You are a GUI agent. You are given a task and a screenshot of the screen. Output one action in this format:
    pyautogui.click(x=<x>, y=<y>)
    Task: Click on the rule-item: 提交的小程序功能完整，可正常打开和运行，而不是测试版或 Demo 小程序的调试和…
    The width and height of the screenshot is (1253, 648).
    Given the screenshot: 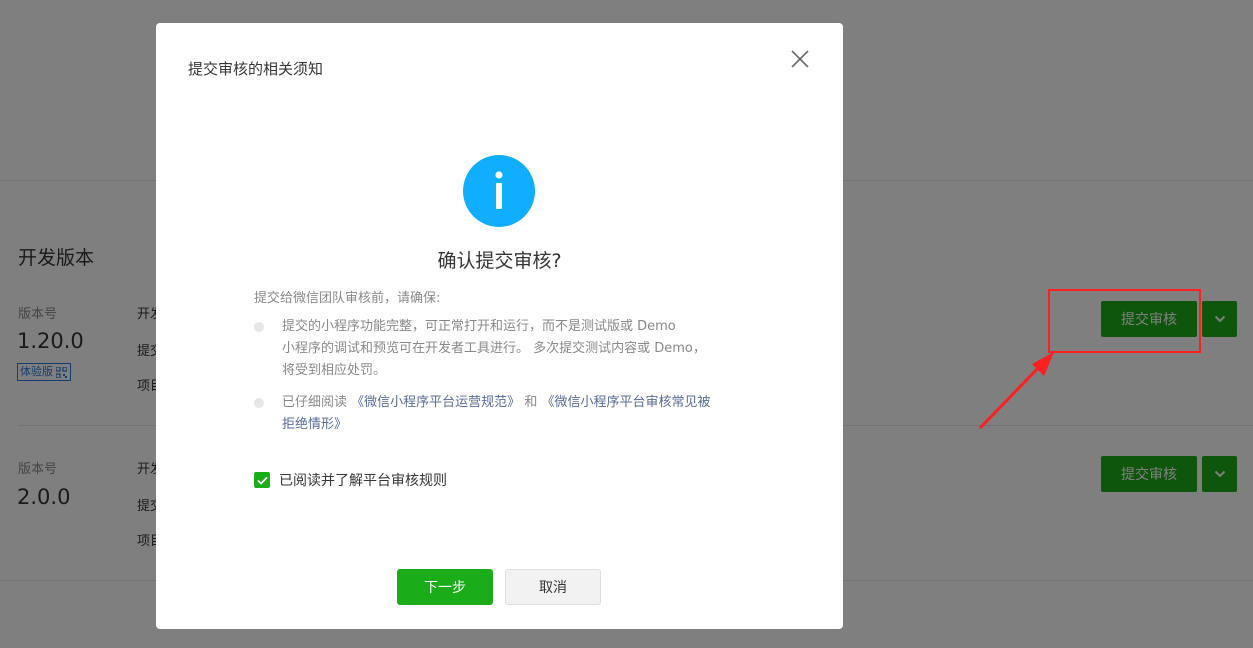 What is the action you would take?
    pyautogui.click(x=499, y=349)
    